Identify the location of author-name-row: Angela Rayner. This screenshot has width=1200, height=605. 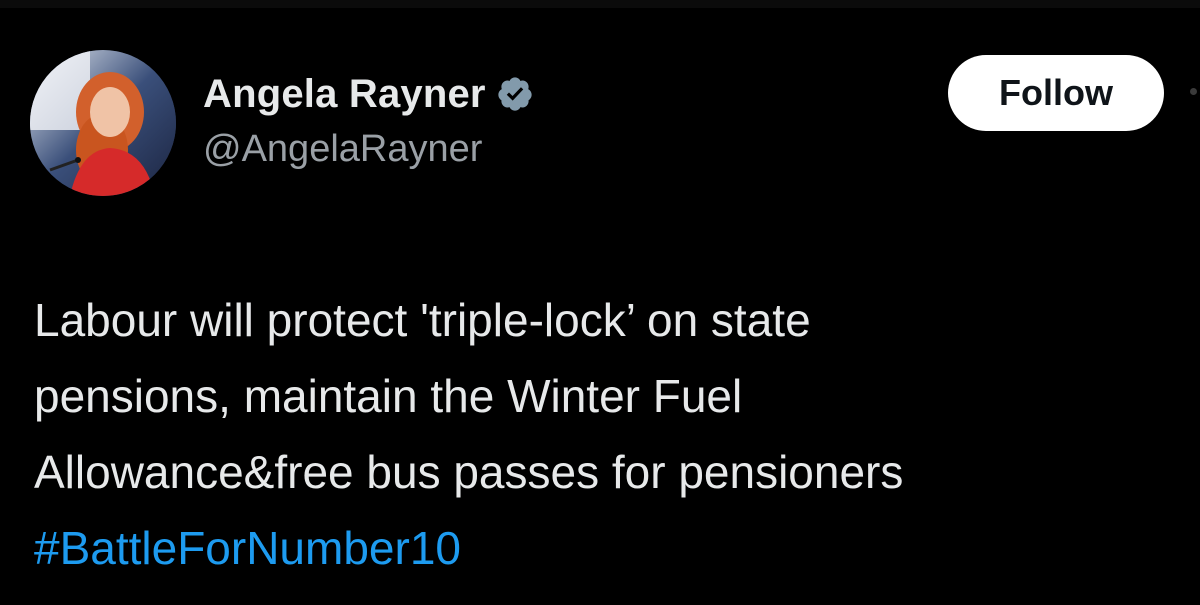
(368, 94).